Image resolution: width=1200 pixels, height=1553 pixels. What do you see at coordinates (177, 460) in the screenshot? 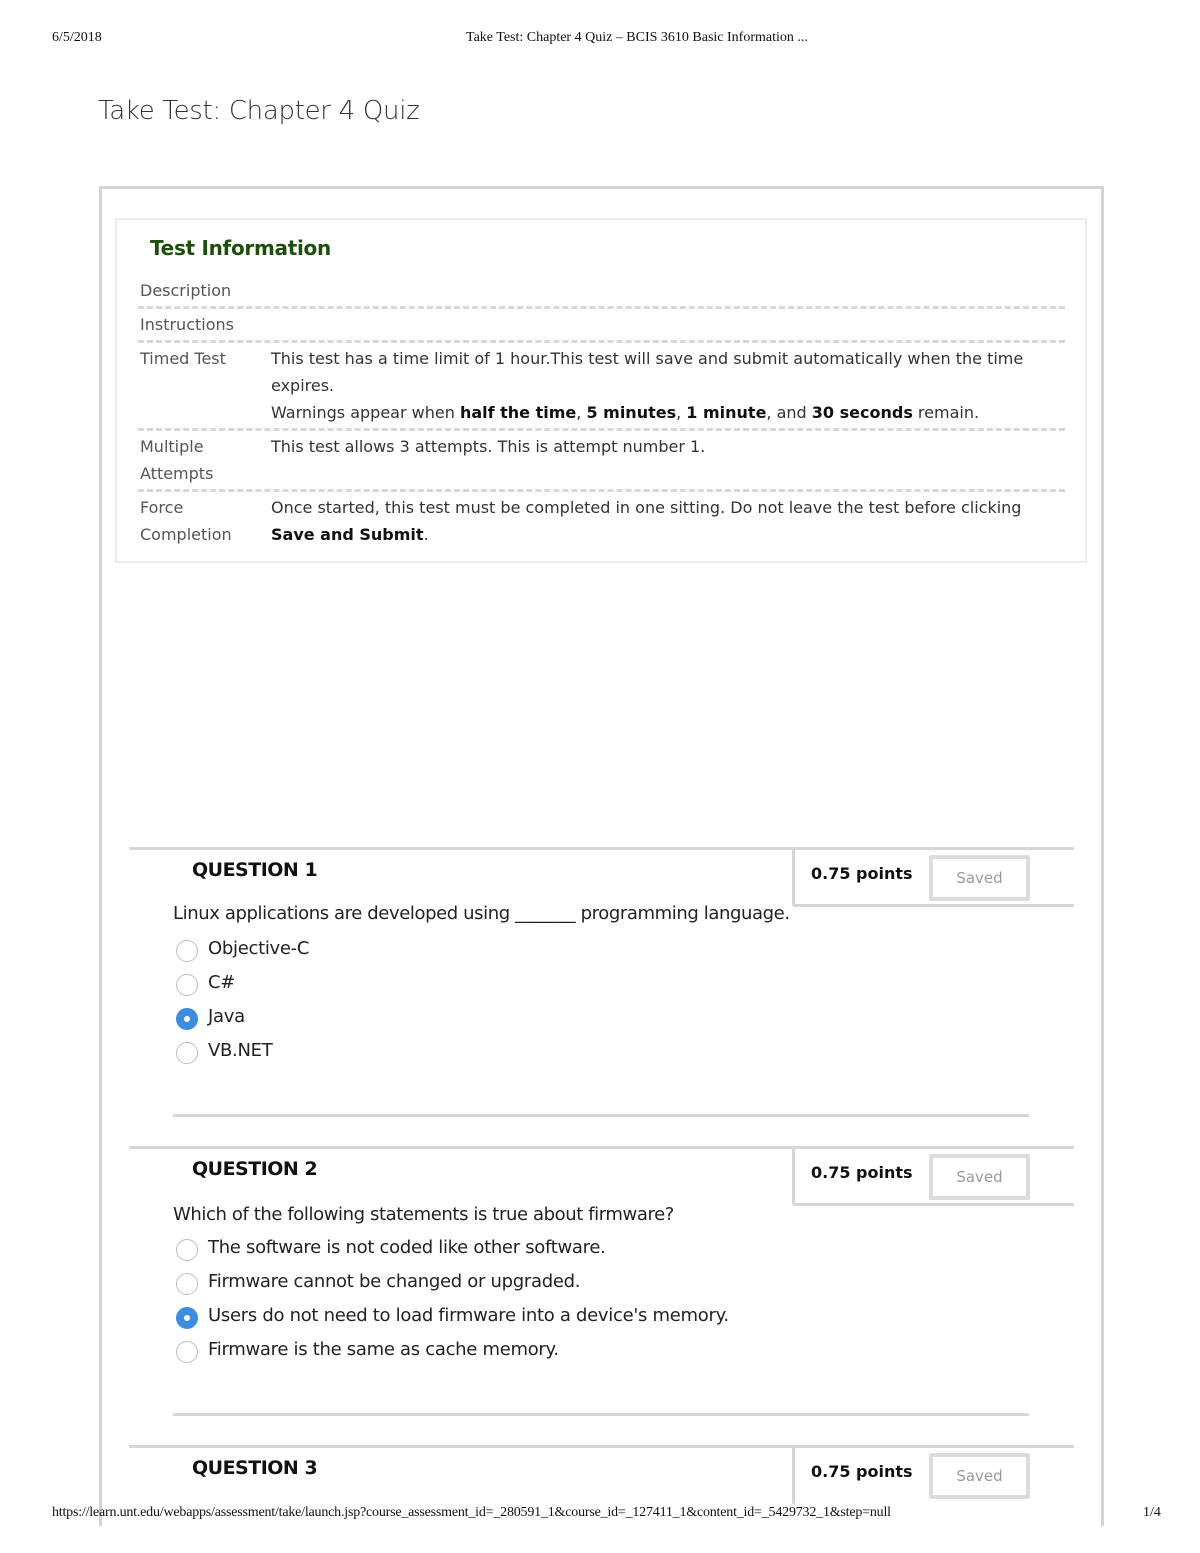
I see `info-label: Multiple Attempts` at bounding box center [177, 460].